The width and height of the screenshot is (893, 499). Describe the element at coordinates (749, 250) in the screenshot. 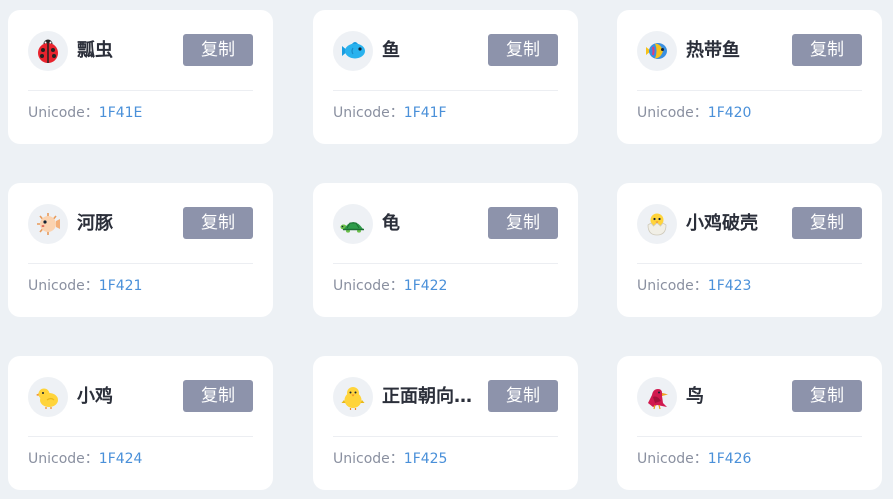

I see `emoji-card-hatching-chick: 小鸡破壳 复制 Unicode：1F423` at that location.